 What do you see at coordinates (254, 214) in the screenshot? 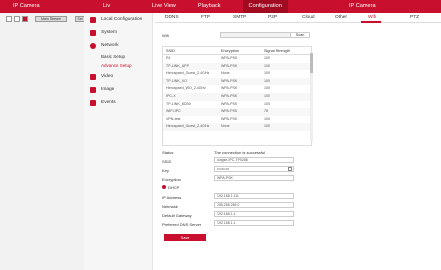
I see `gateway-input: 192.168.1.1` at bounding box center [254, 214].